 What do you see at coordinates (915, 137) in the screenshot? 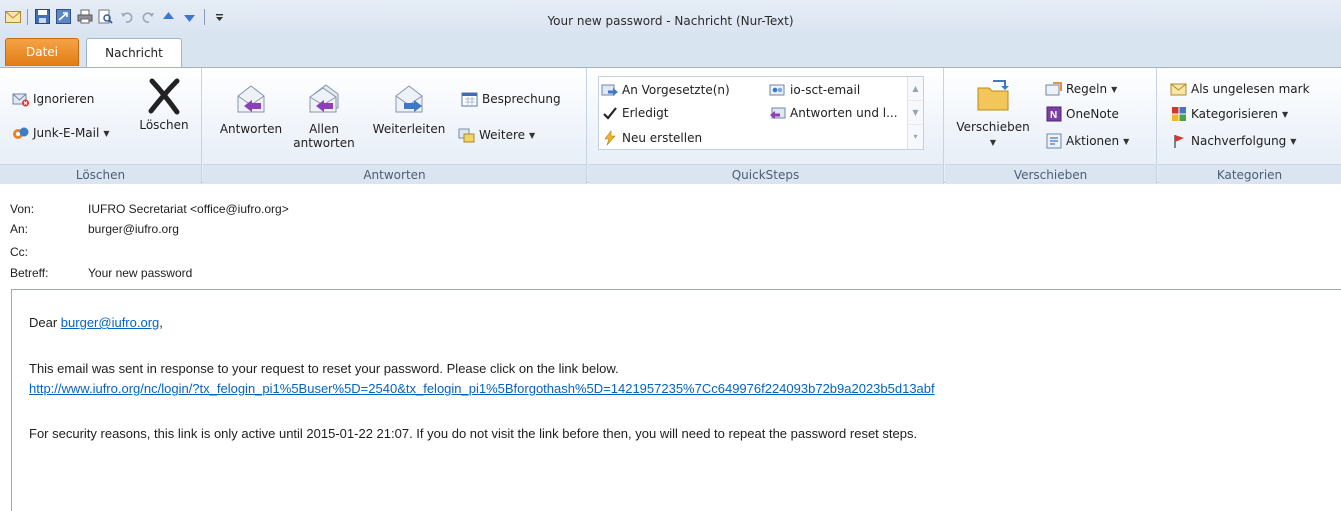
I see `gallery-expand-icon: ▾` at bounding box center [915, 137].